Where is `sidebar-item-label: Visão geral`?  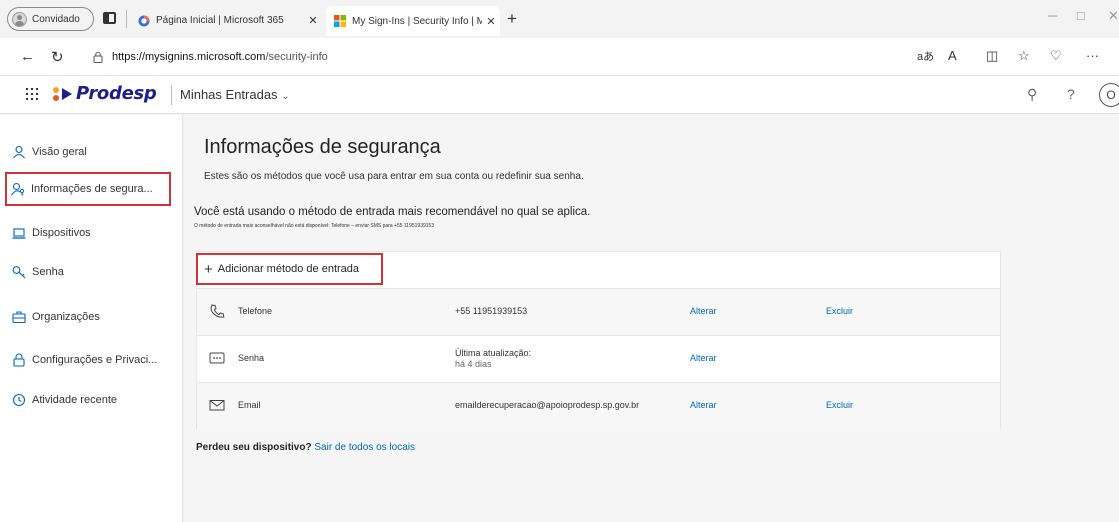 sidebar-item-label: Visão geral is located at coordinates (59, 152).